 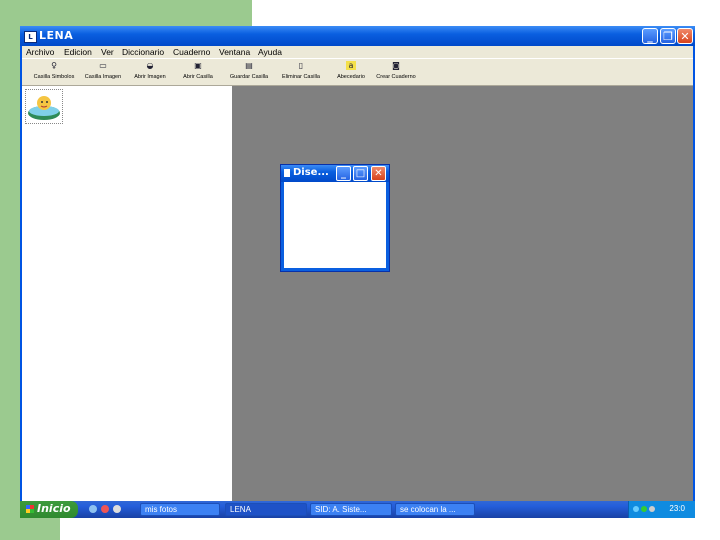 What do you see at coordinates (249, 73) in the screenshot?
I see `save-cell-button: ▤ Guardar Casilla` at bounding box center [249, 73].